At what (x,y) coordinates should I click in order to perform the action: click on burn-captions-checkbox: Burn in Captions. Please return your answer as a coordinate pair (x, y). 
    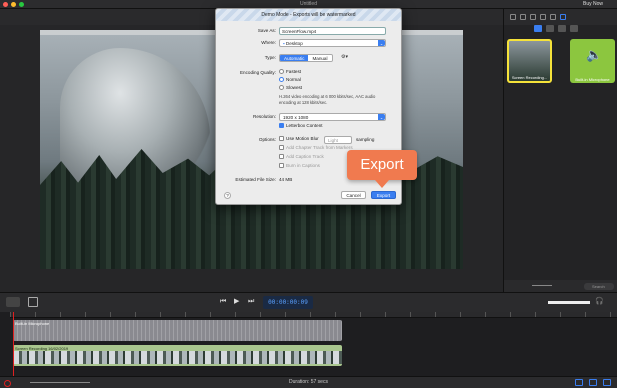
    Looking at the image, I should click on (299, 165).